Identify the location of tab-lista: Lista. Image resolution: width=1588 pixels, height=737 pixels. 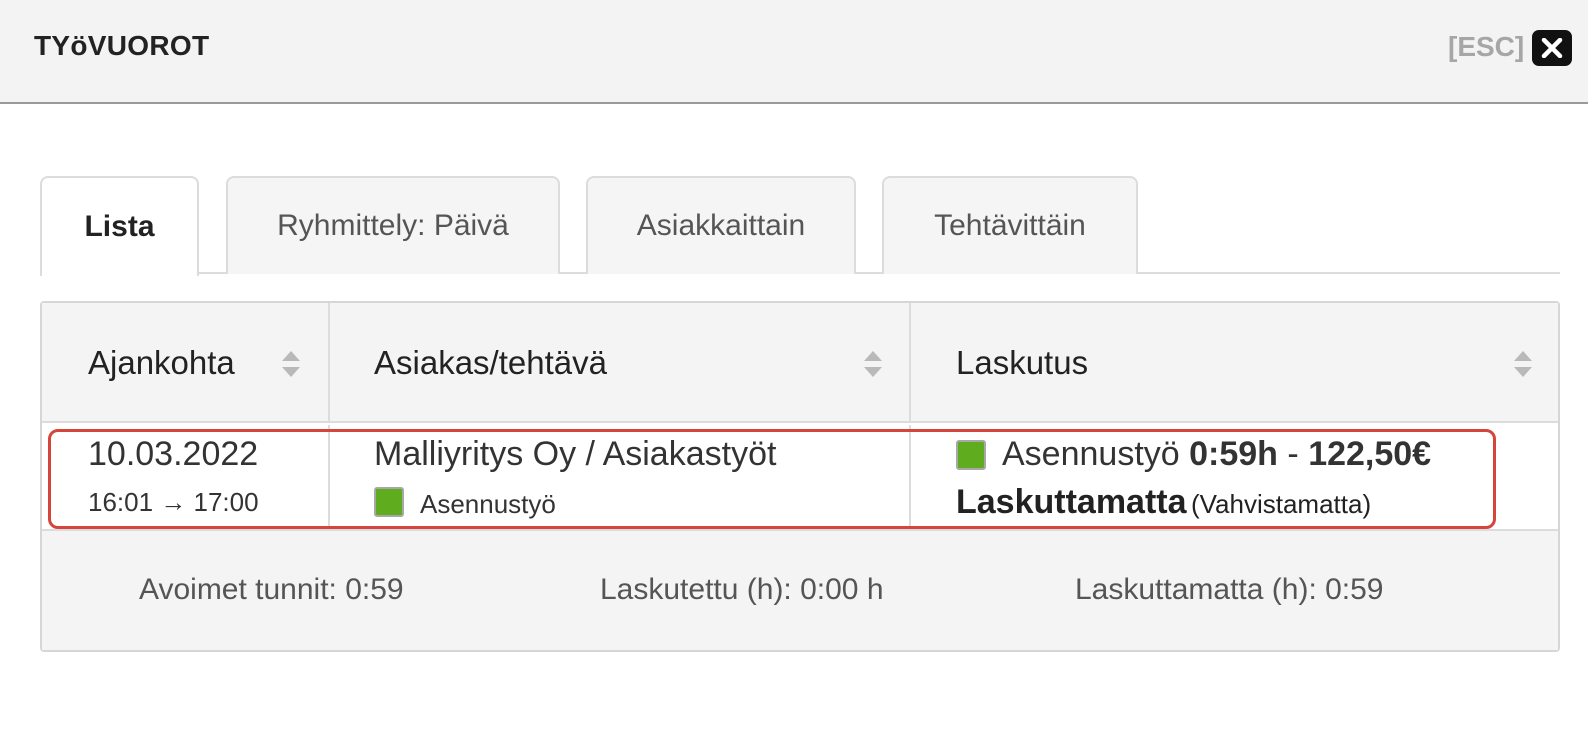
(119, 226).